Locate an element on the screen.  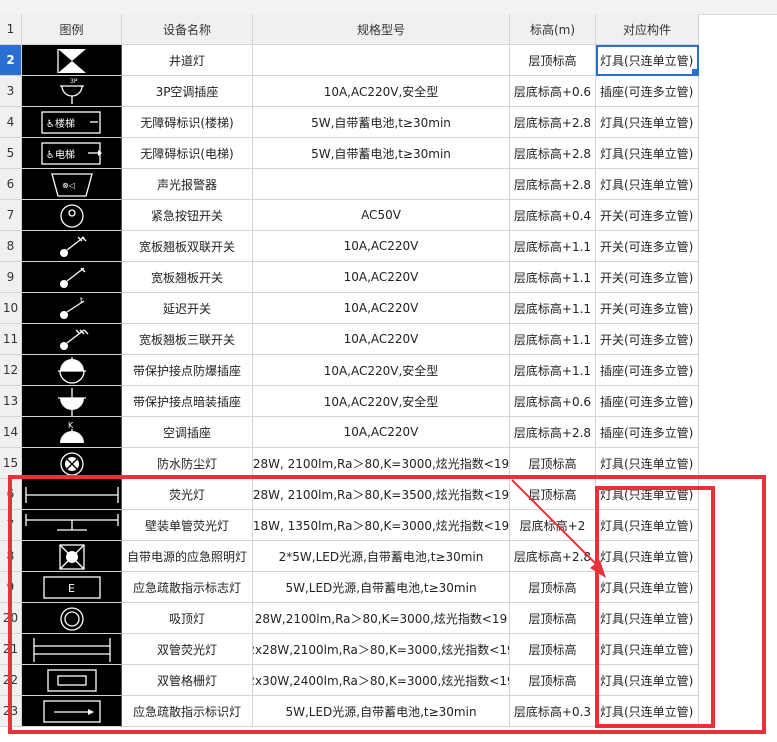
device-name-cell: 荧光灯 is located at coordinates (187, 494).